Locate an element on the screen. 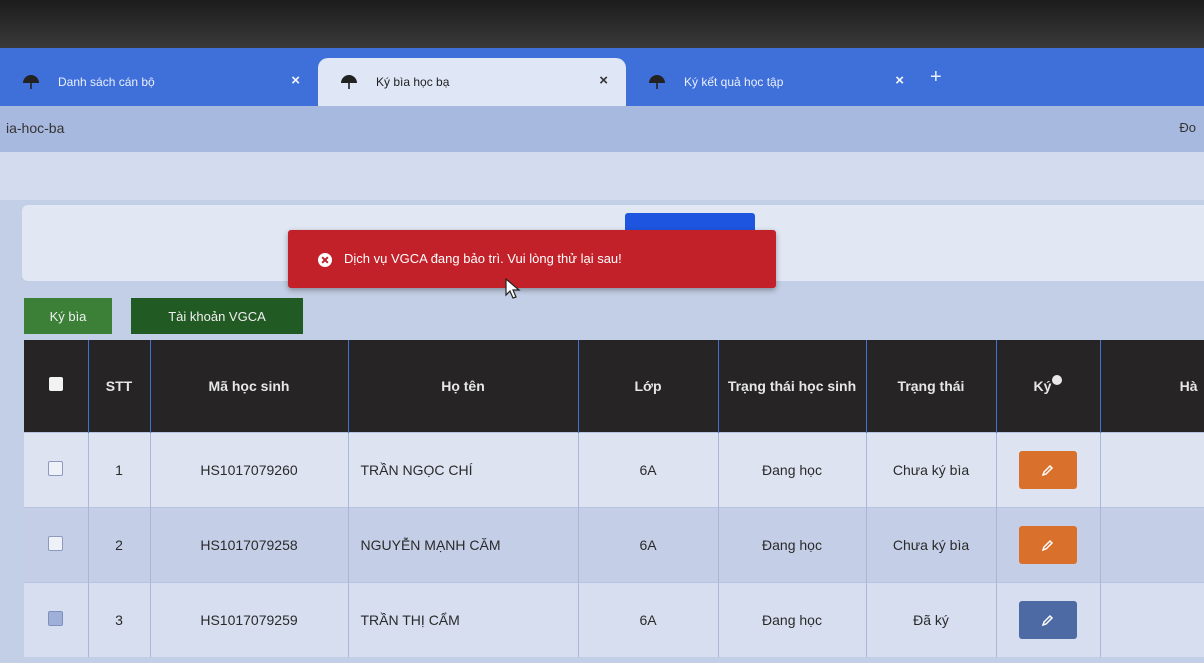 This screenshot has width=1204, height=663. cell-stt: 2 is located at coordinates (119, 545).